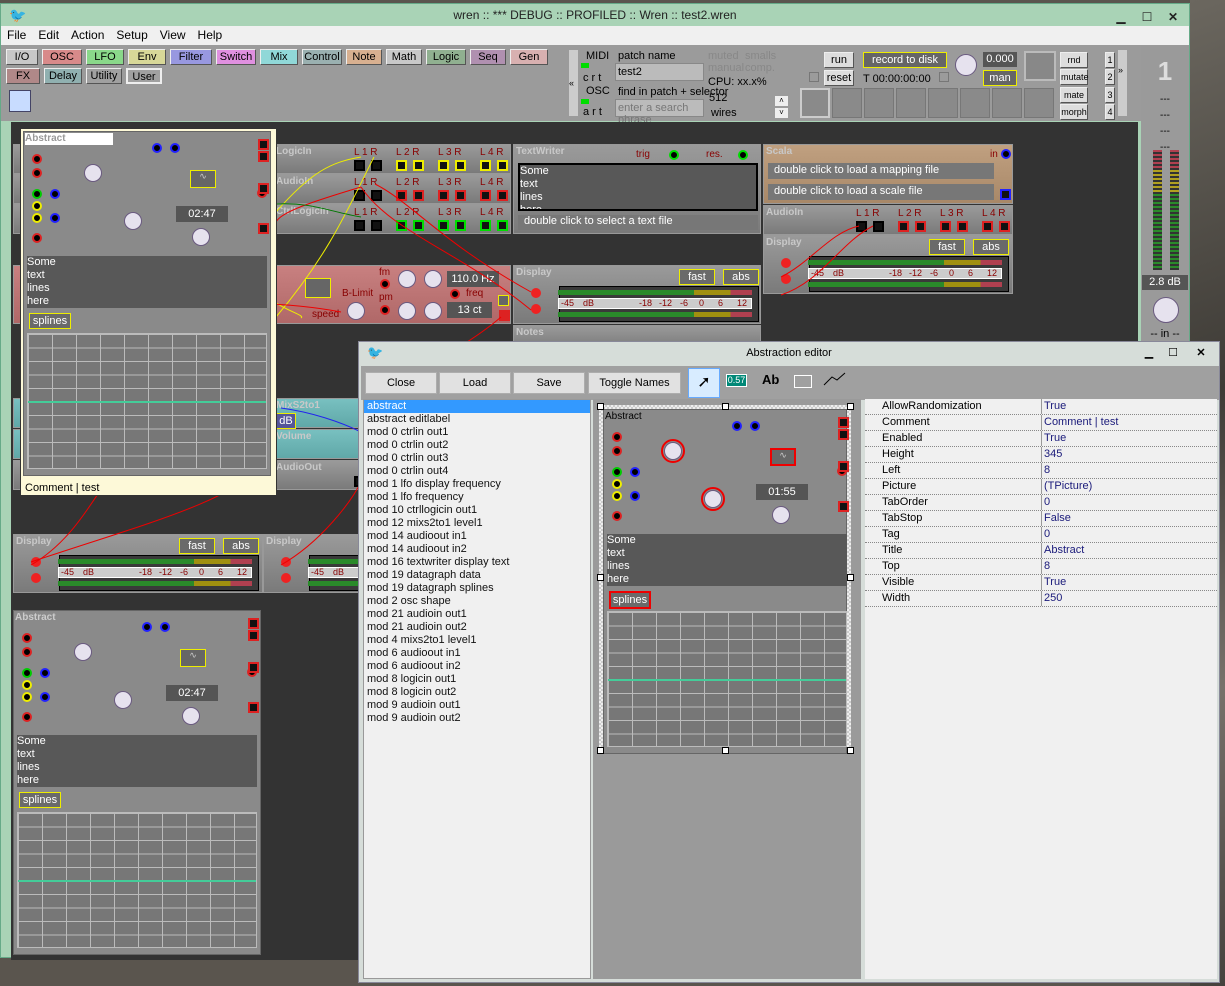 The width and height of the screenshot is (1225, 986). Describe the element at coordinates (659, 112) in the screenshot. I see `search-input: enter a search phrase` at that location.